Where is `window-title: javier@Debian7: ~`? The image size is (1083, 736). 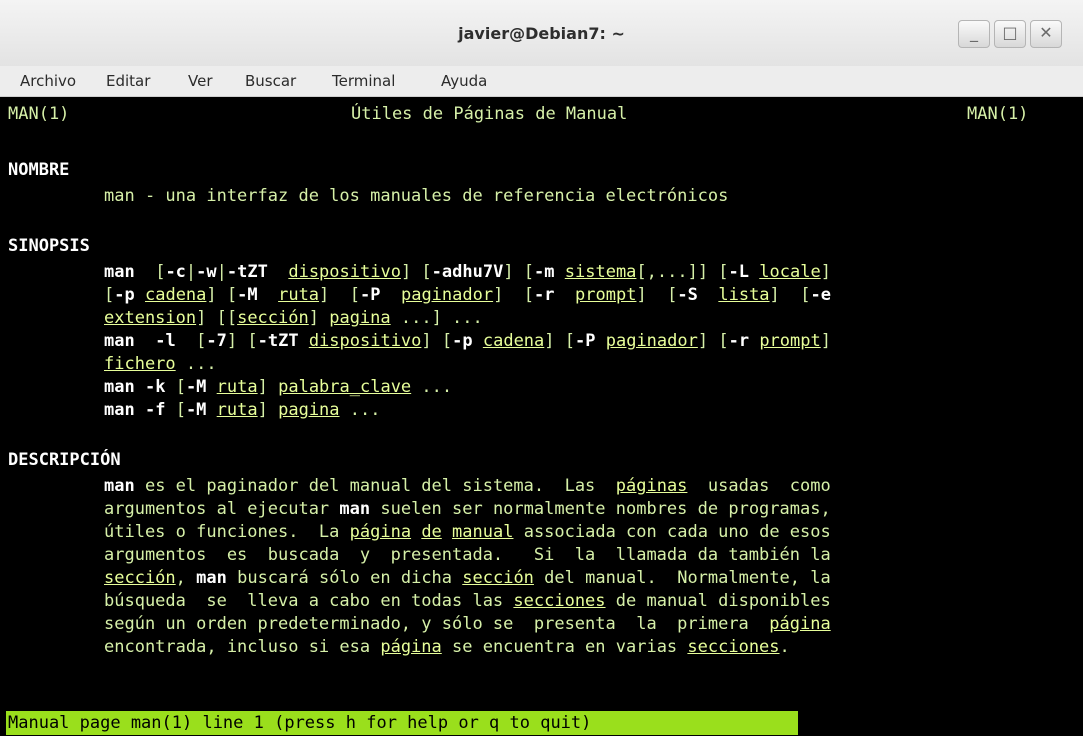 window-title: javier@Debian7: ~ is located at coordinates (541, 33).